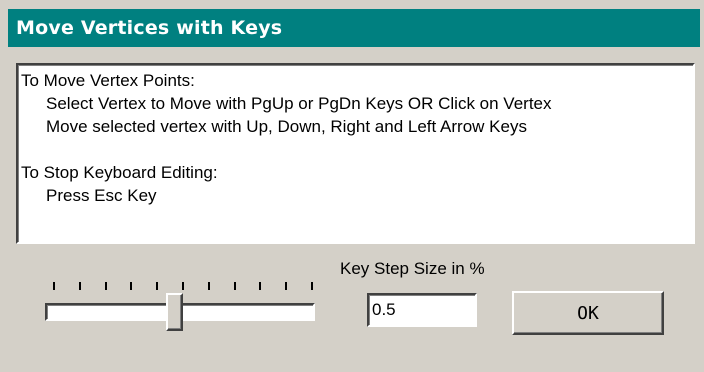  I want to click on stop-instruction-1: Press Esc Key, so click(101, 195).